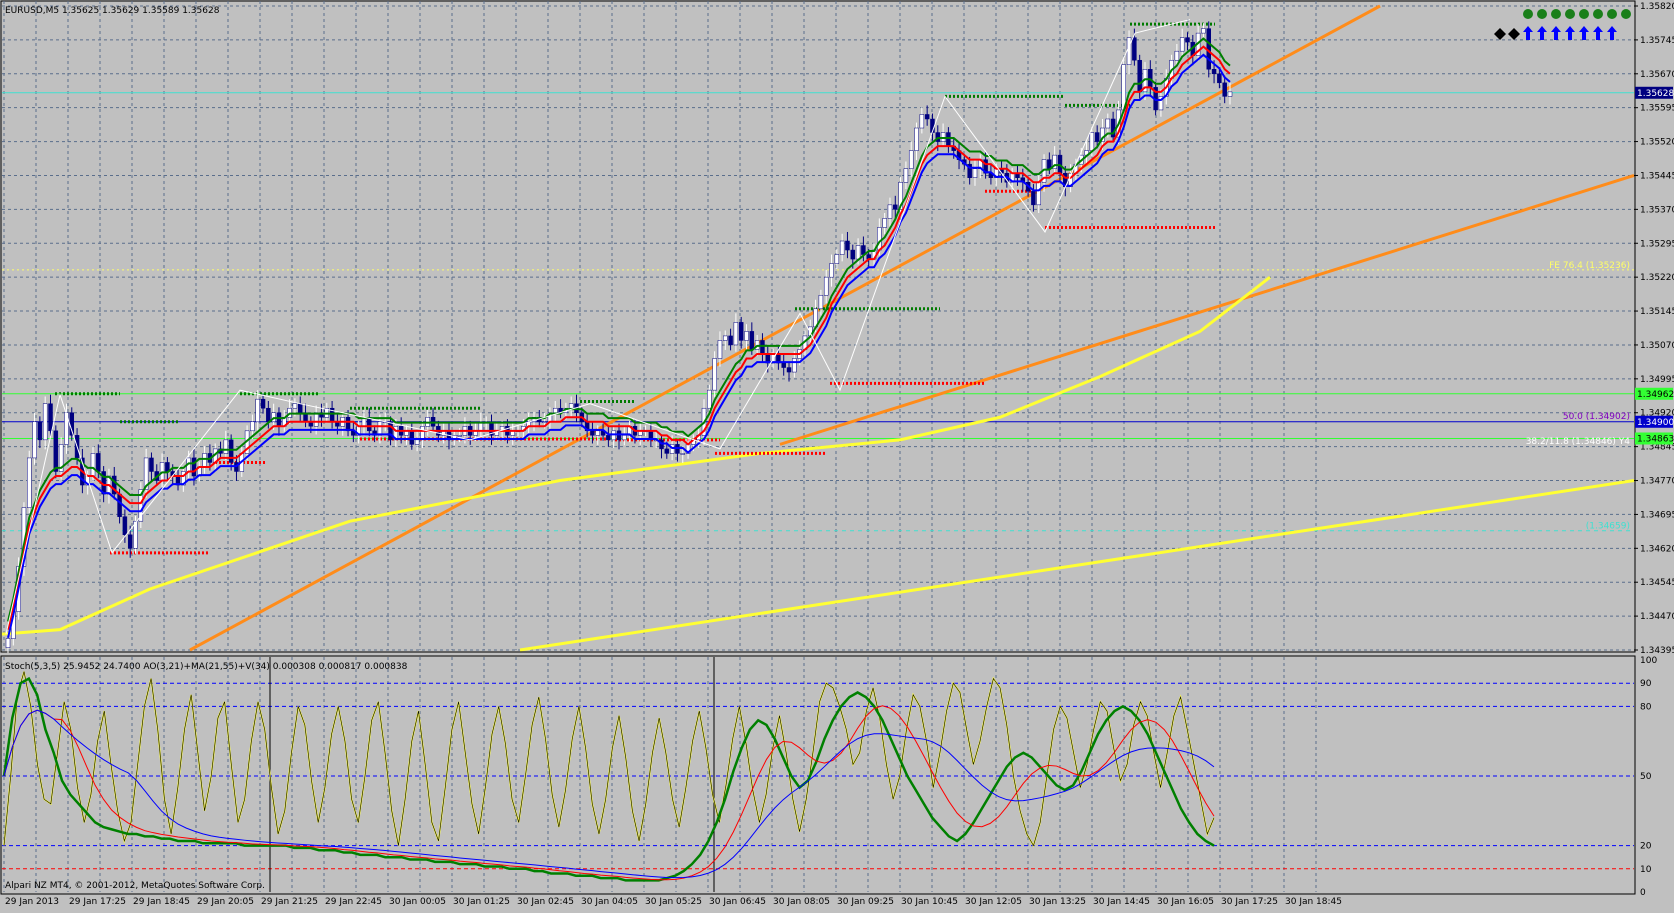 The width and height of the screenshot is (1674, 913). What do you see at coordinates (1657, 651) in the screenshot?
I see `price-tick-label: 1.34395` at bounding box center [1657, 651].